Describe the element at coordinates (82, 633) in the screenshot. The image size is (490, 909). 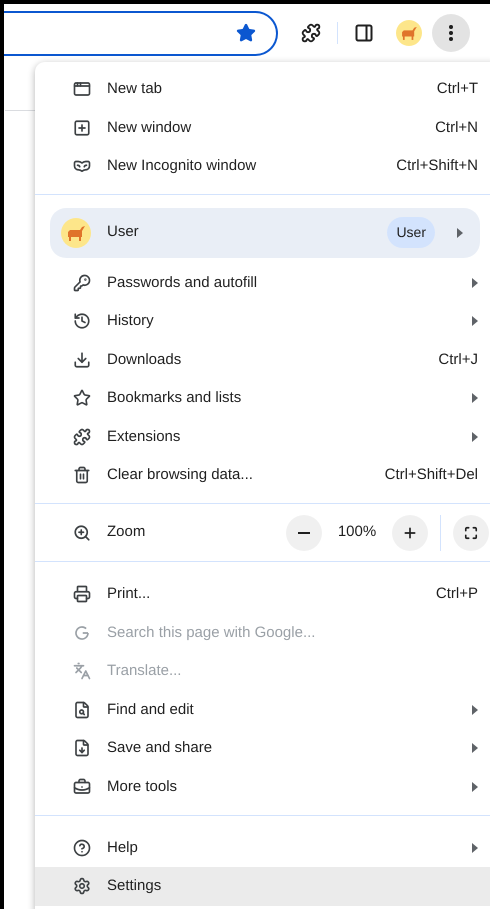
I see `g-letter-icon` at that location.